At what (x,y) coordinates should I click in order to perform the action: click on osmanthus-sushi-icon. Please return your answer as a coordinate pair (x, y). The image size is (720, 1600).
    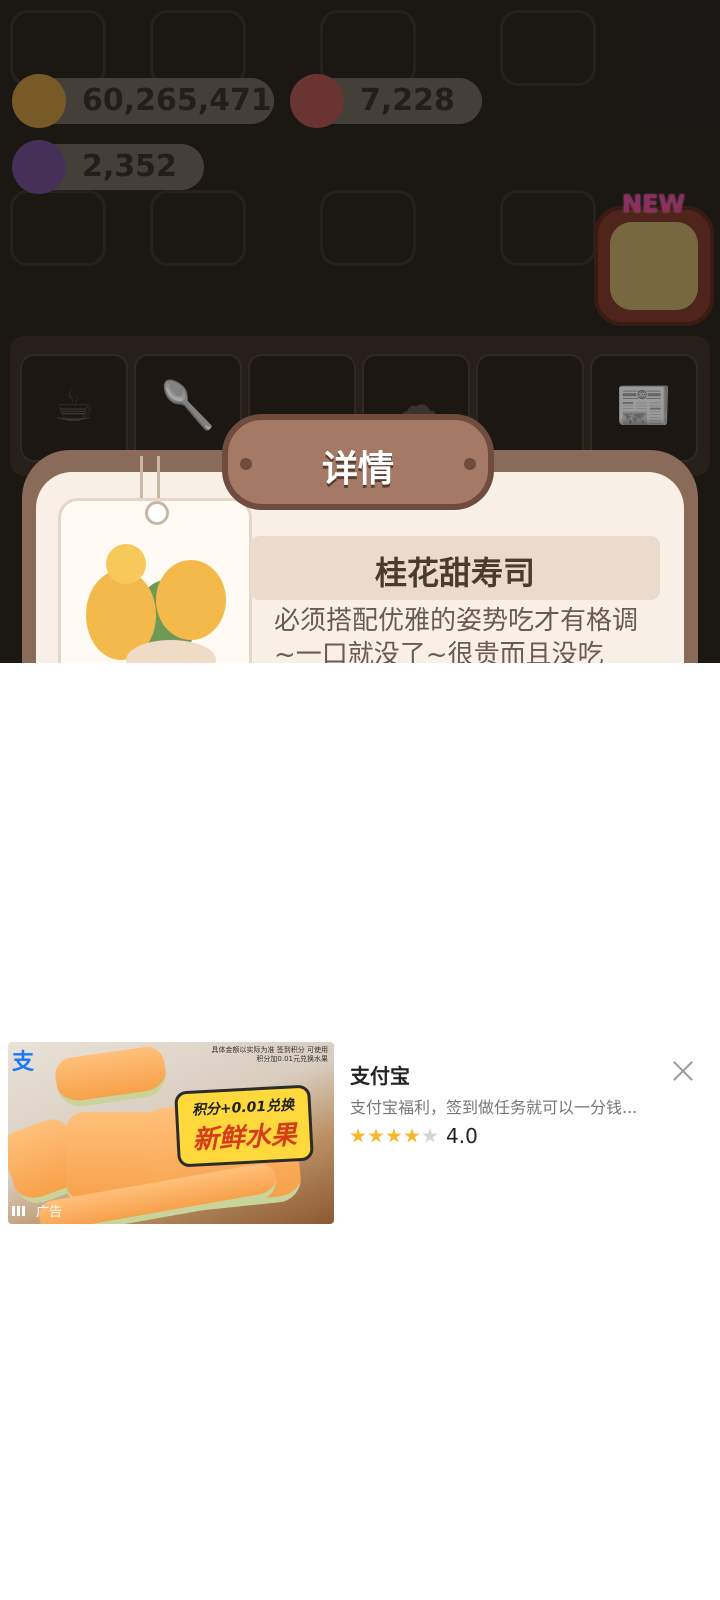
    Looking at the image, I should click on (156, 603).